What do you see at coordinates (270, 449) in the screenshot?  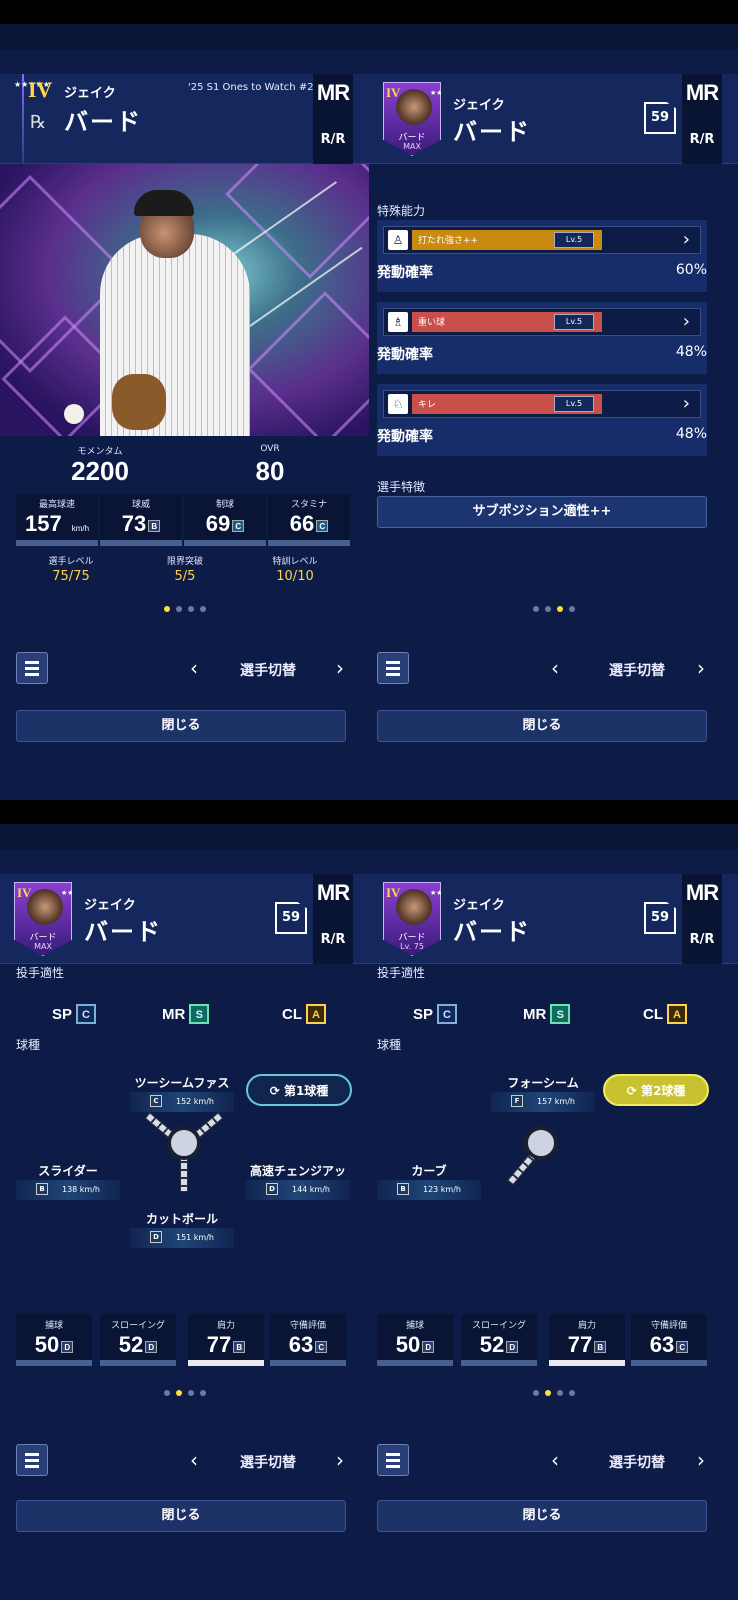 I see `ovr-label: OVR` at bounding box center [270, 449].